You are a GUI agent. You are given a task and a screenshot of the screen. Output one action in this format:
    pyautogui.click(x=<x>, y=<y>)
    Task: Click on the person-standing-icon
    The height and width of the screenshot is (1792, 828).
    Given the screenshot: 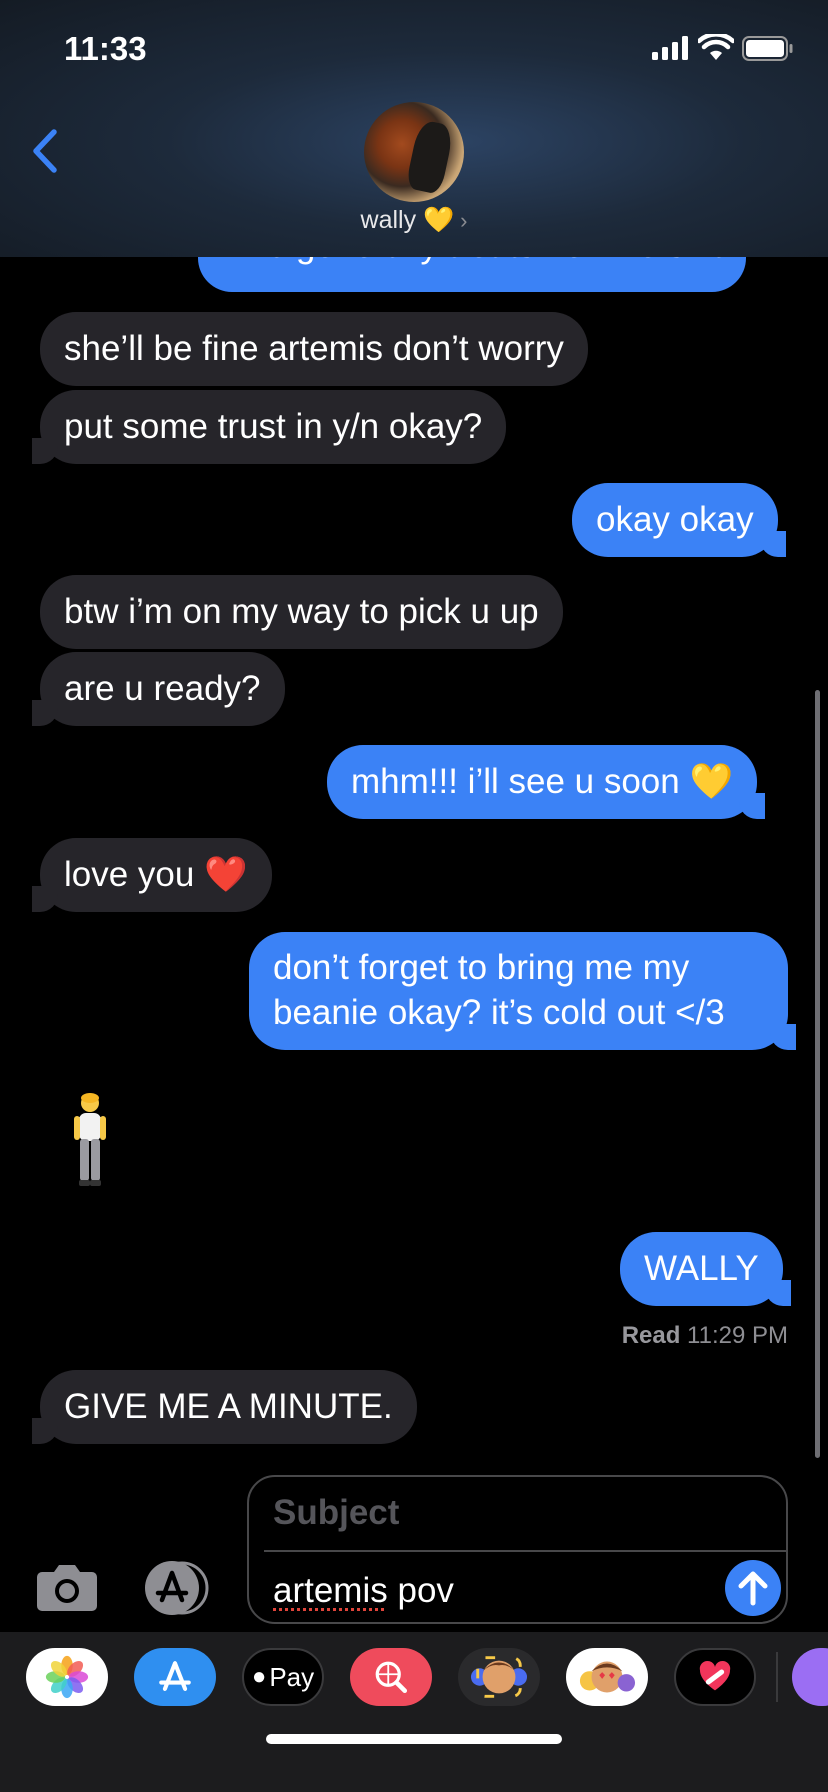 What is the action you would take?
    pyautogui.click(x=90, y=1139)
    